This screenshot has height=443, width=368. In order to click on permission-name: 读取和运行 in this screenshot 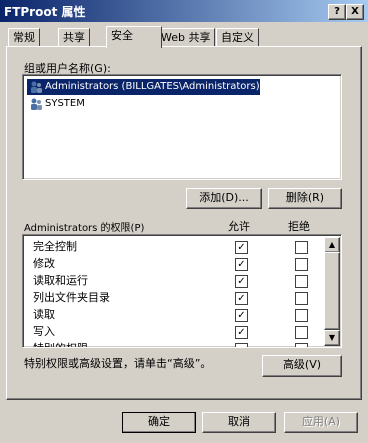, I will do `click(60, 280)`.